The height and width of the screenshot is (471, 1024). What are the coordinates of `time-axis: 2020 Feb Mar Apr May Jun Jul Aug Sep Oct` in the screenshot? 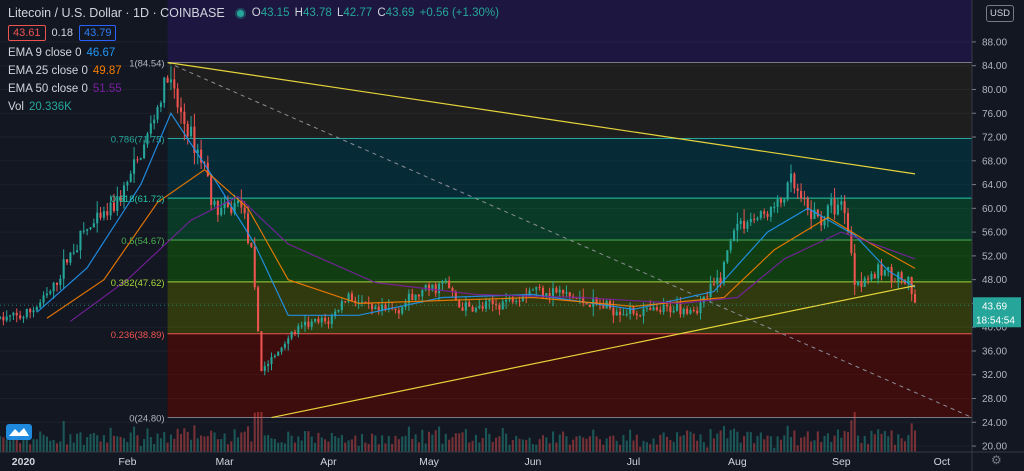 It's located at (512, 459).